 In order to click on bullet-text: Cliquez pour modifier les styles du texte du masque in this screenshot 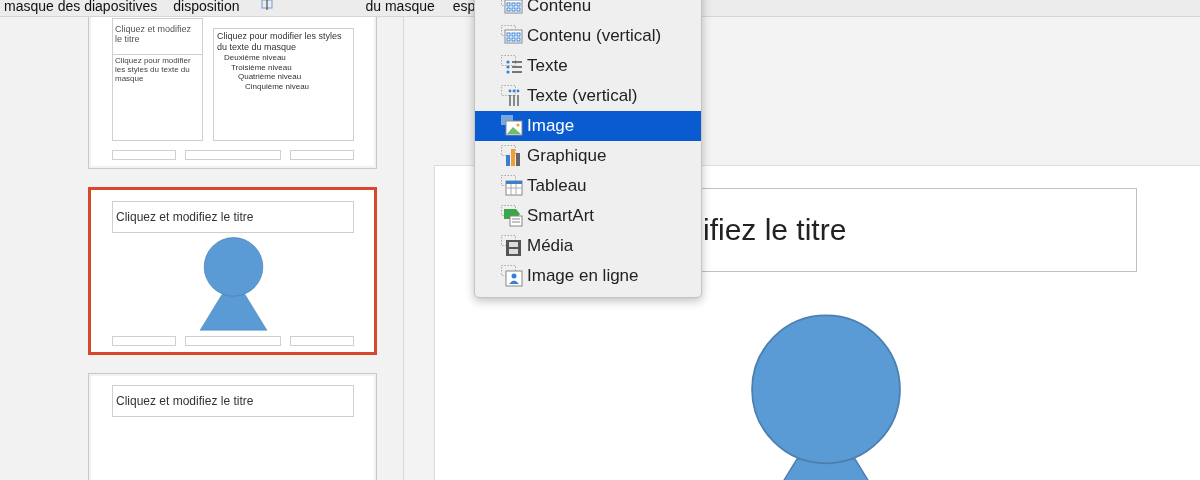, I will do `click(280, 42)`.